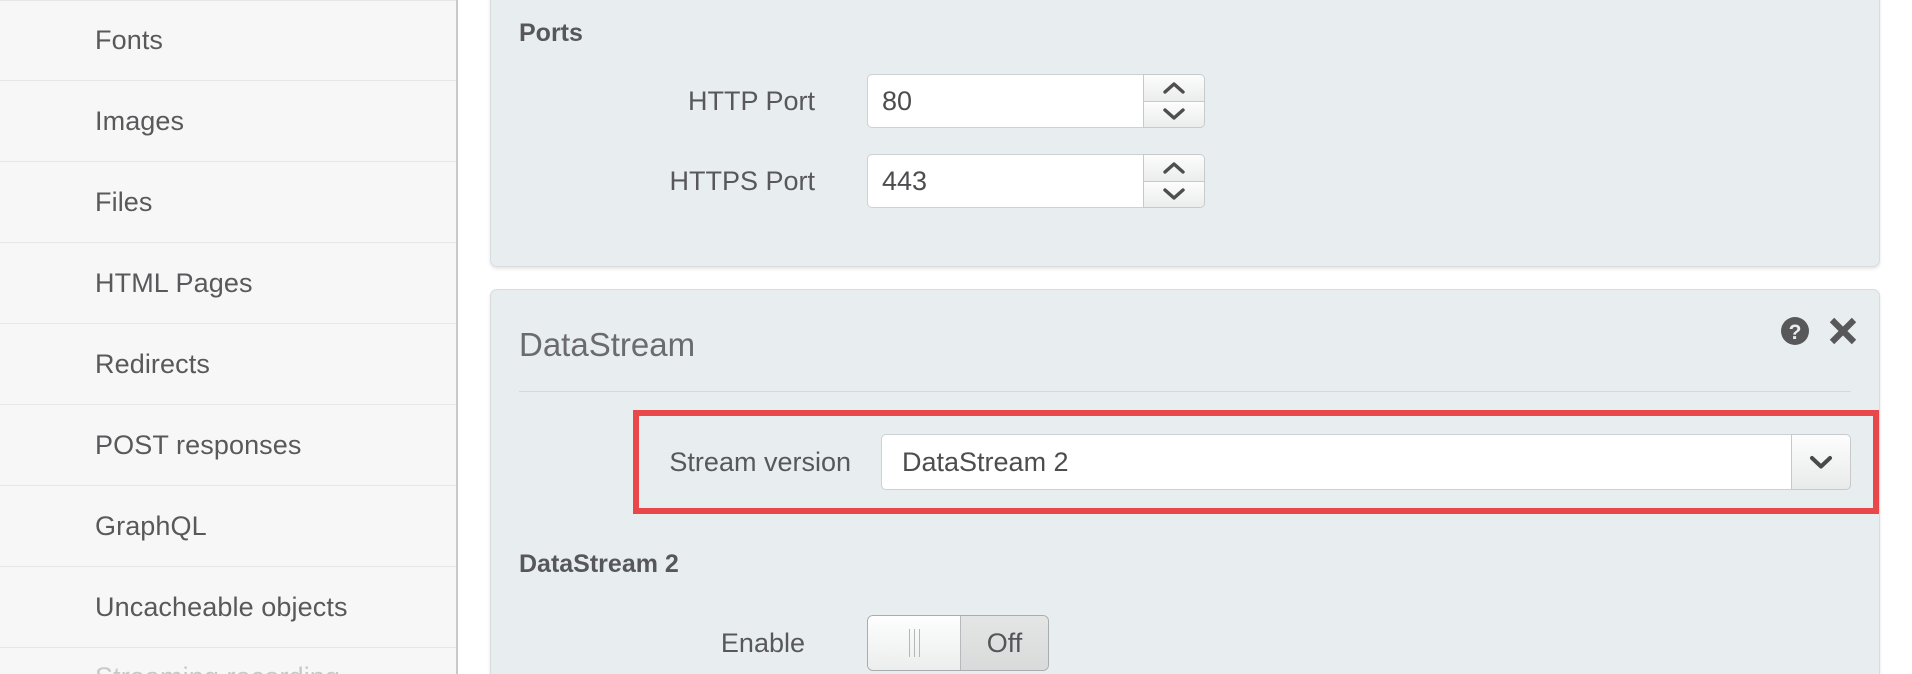  I want to click on sidebar-item-label: Uncacheable objects, so click(221, 606).